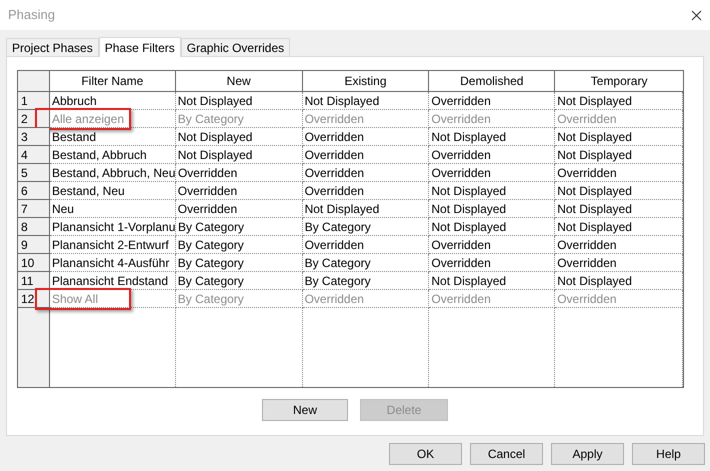 The height and width of the screenshot is (471, 710). I want to click on row-number: 10, so click(34, 263).